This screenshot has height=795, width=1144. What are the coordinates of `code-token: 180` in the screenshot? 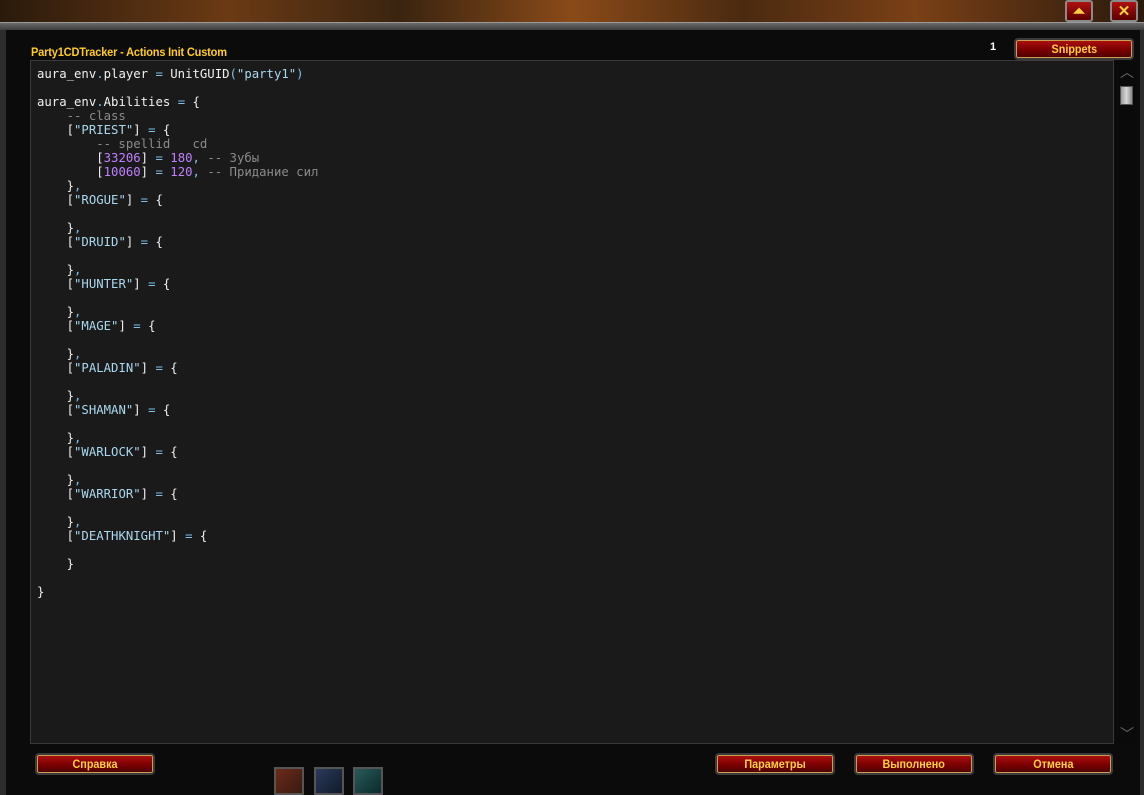 It's located at (181, 158).